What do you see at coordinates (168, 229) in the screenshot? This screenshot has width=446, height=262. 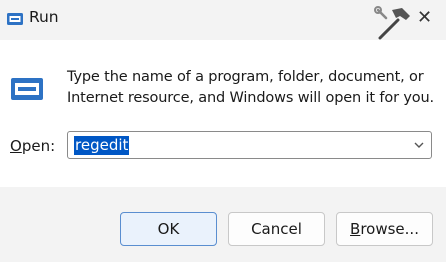 I see `ok-button: OK` at bounding box center [168, 229].